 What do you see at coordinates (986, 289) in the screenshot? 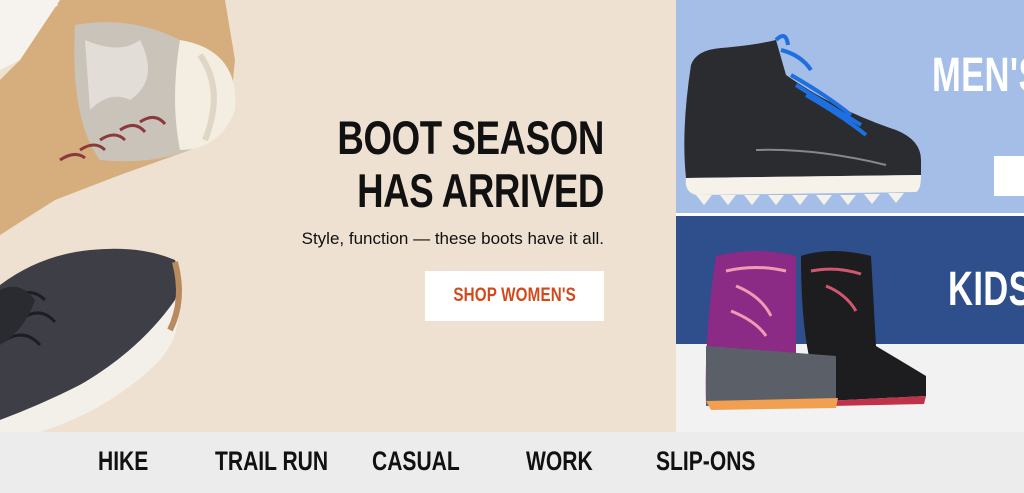
I see `kids-tile-title: KIDS'` at bounding box center [986, 289].